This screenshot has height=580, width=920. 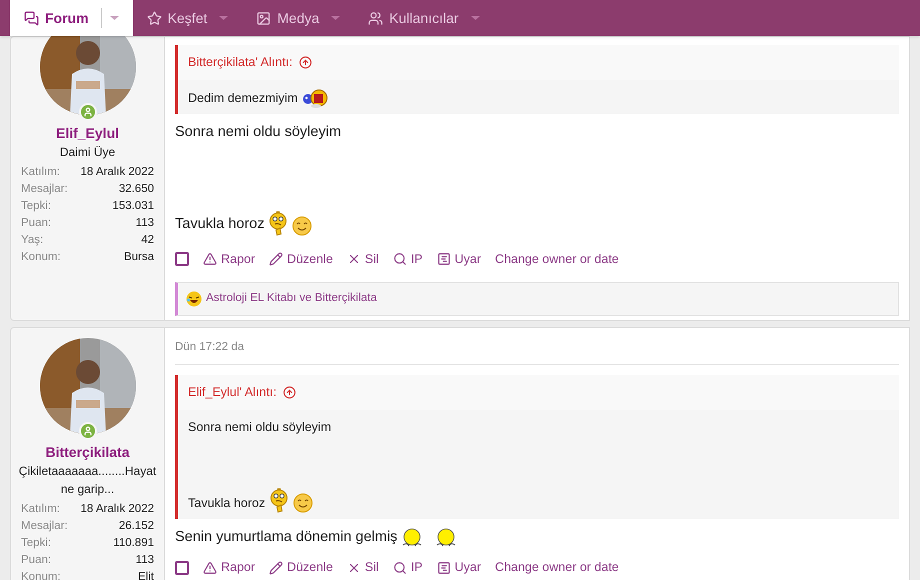 What do you see at coordinates (240, 62) in the screenshot?
I see `quote-author: Bitterçikilata' Alıntı:` at bounding box center [240, 62].